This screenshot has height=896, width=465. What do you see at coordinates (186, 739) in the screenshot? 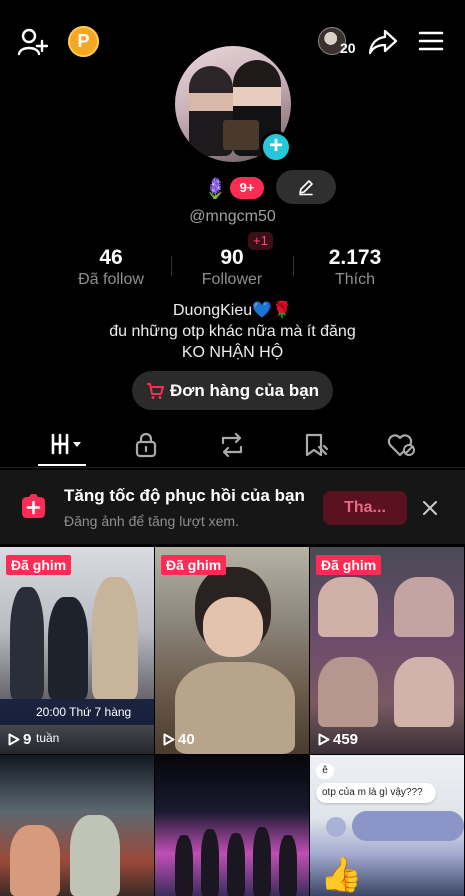
I see `view-count-value: 40` at bounding box center [186, 739].